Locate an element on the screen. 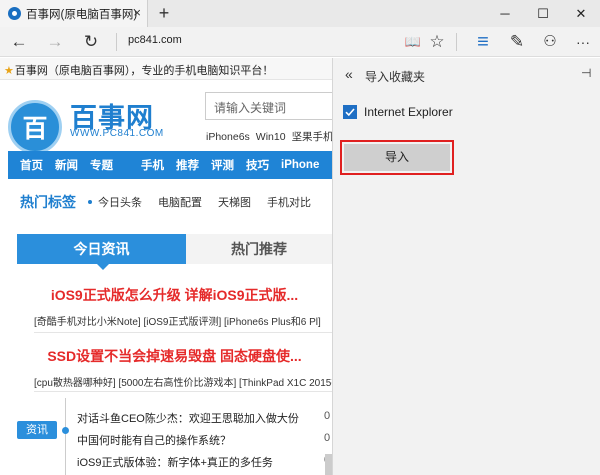  address-divider is located at coordinates (116, 42).